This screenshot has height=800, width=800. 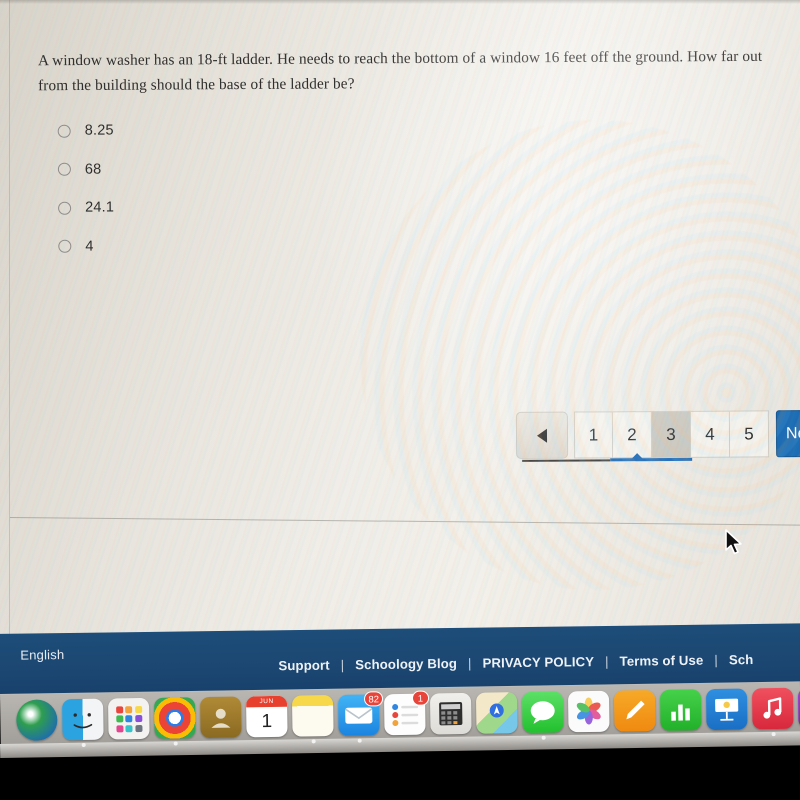 What do you see at coordinates (374, 699) in the screenshot?
I see `mail-badge-count: 82` at bounding box center [374, 699].